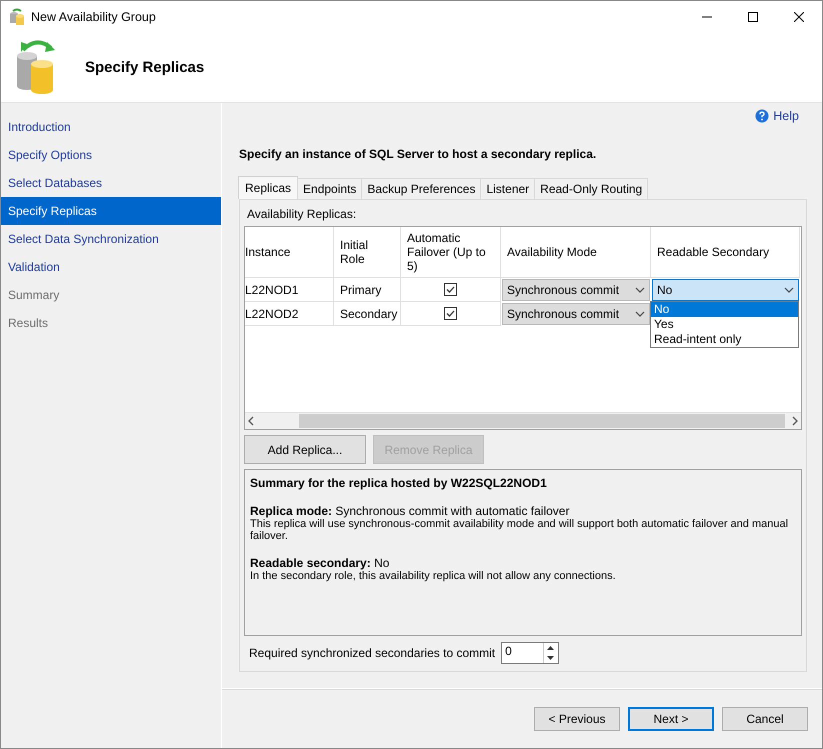 This screenshot has height=749, width=823. I want to click on sidebar-item: Select Data Synchronization, so click(111, 239).